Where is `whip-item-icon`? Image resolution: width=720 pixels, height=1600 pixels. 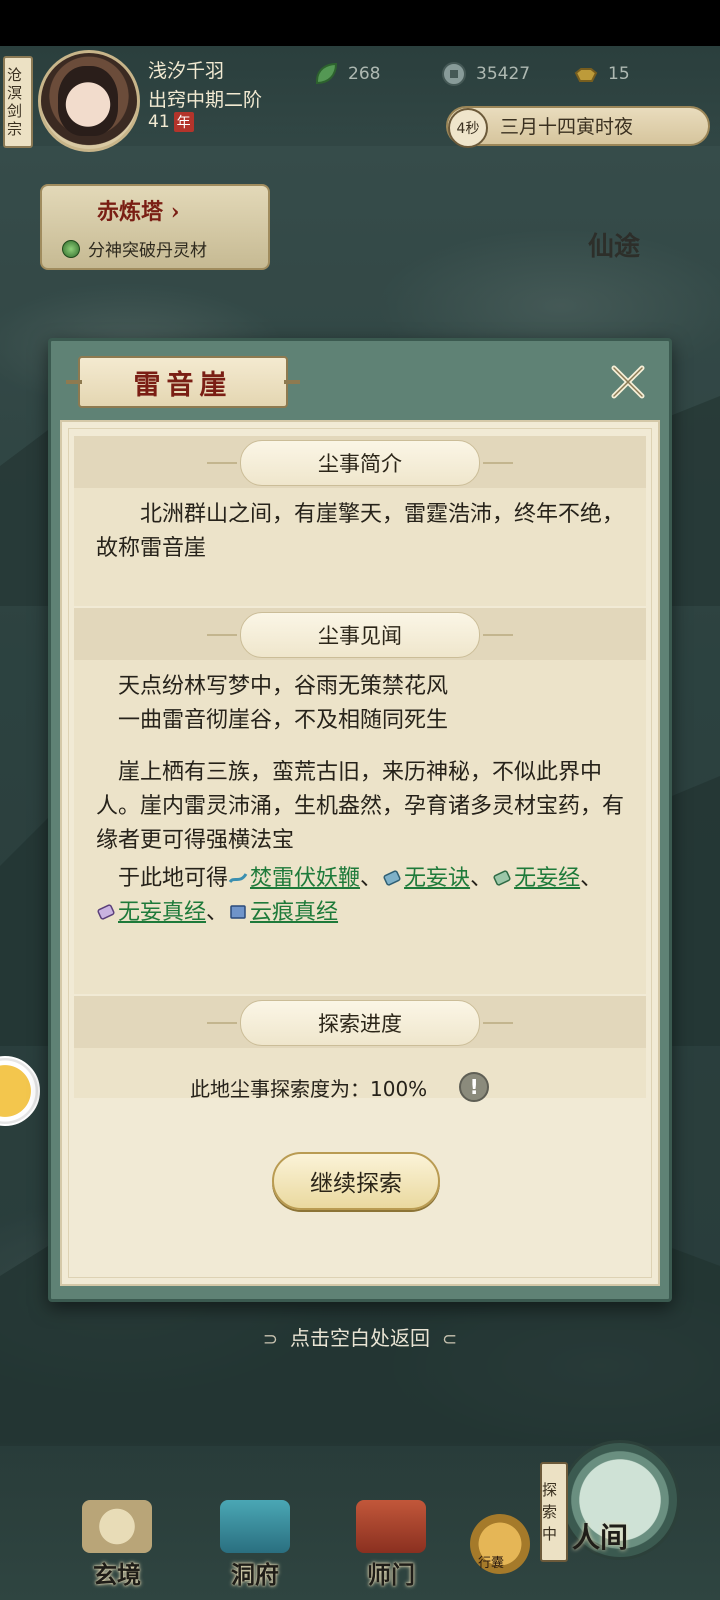 whip-item-icon is located at coordinates (238, 878).